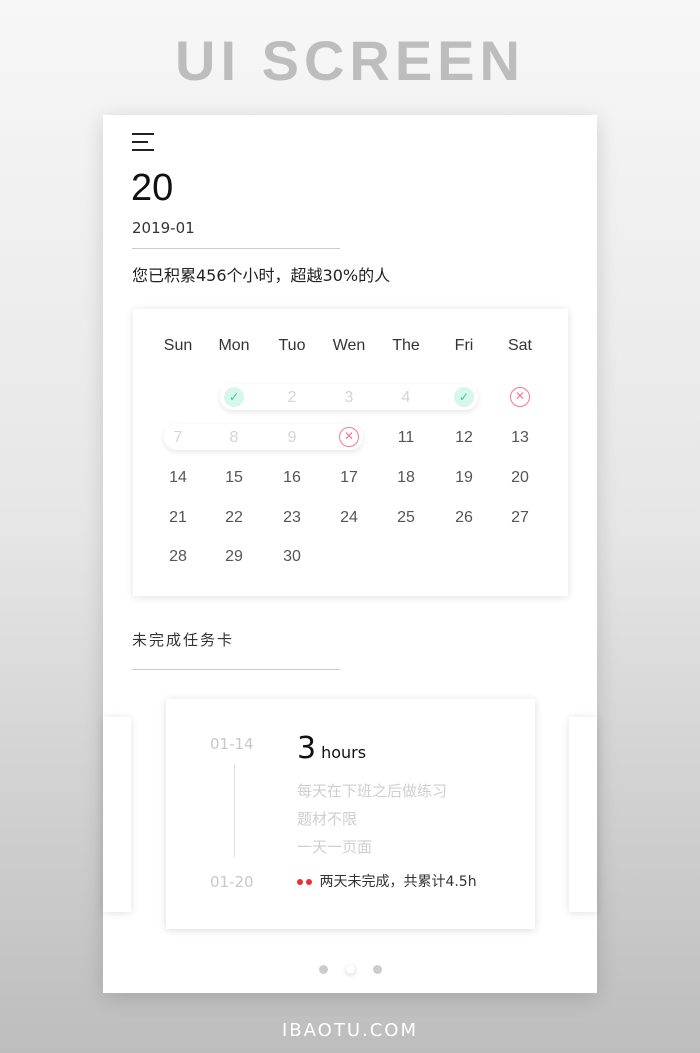  I want to click on desc-line: 每天在下班之后做练习, so click(372, 791).